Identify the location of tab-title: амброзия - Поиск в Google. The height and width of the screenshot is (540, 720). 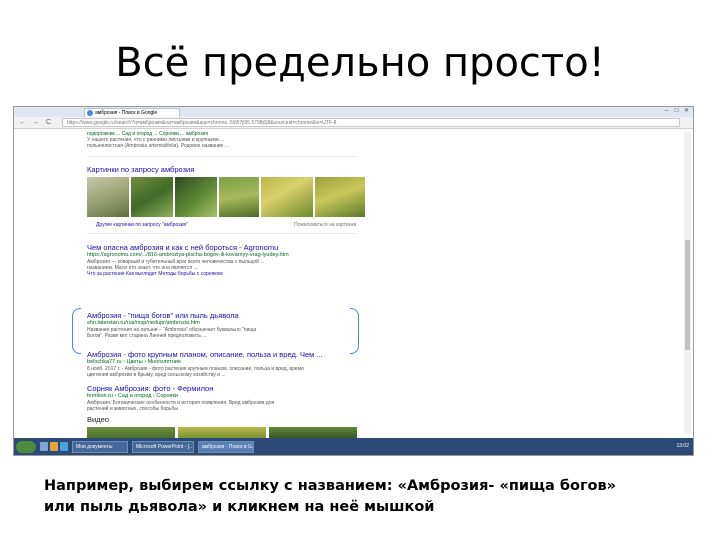
(126, 113).